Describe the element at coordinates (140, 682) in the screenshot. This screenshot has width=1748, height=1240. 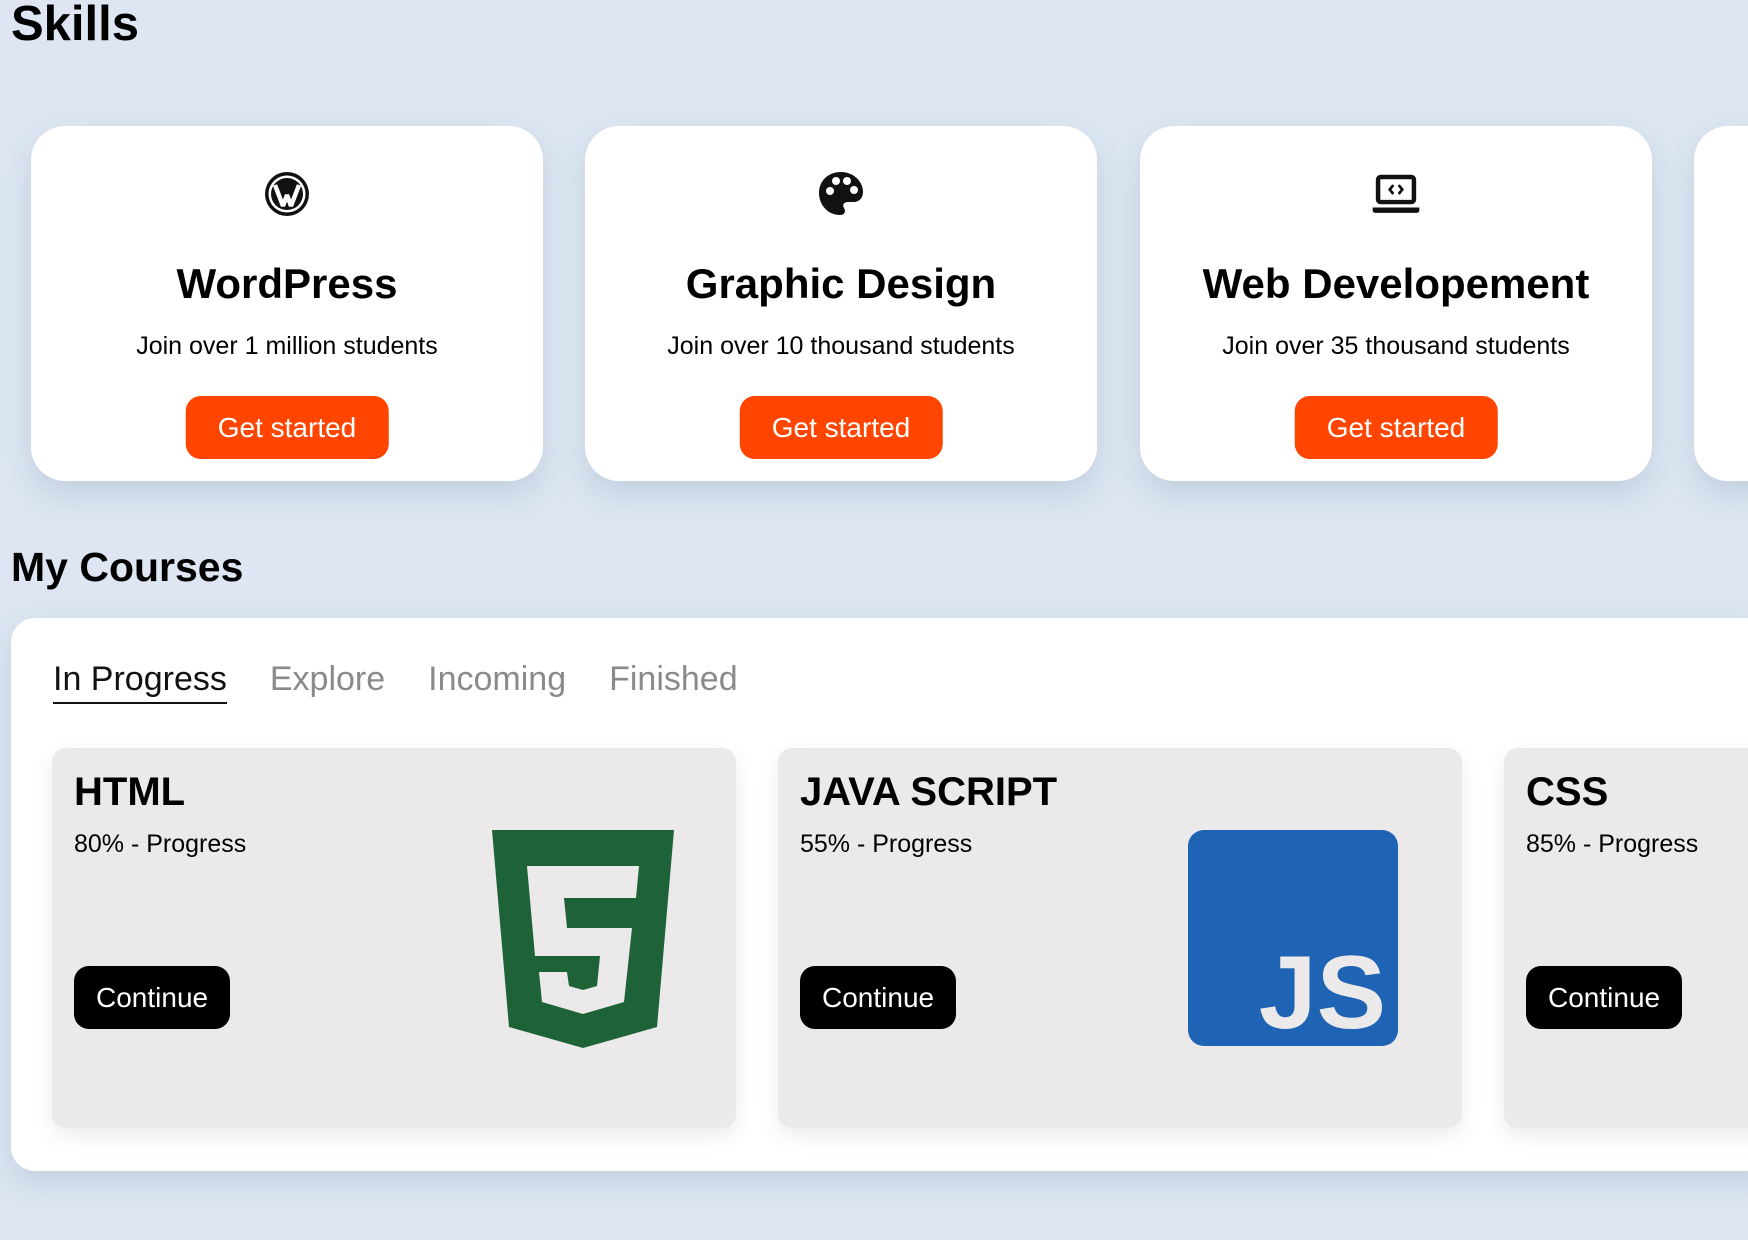
I see `tab-in-progress: In Progress` at that location.